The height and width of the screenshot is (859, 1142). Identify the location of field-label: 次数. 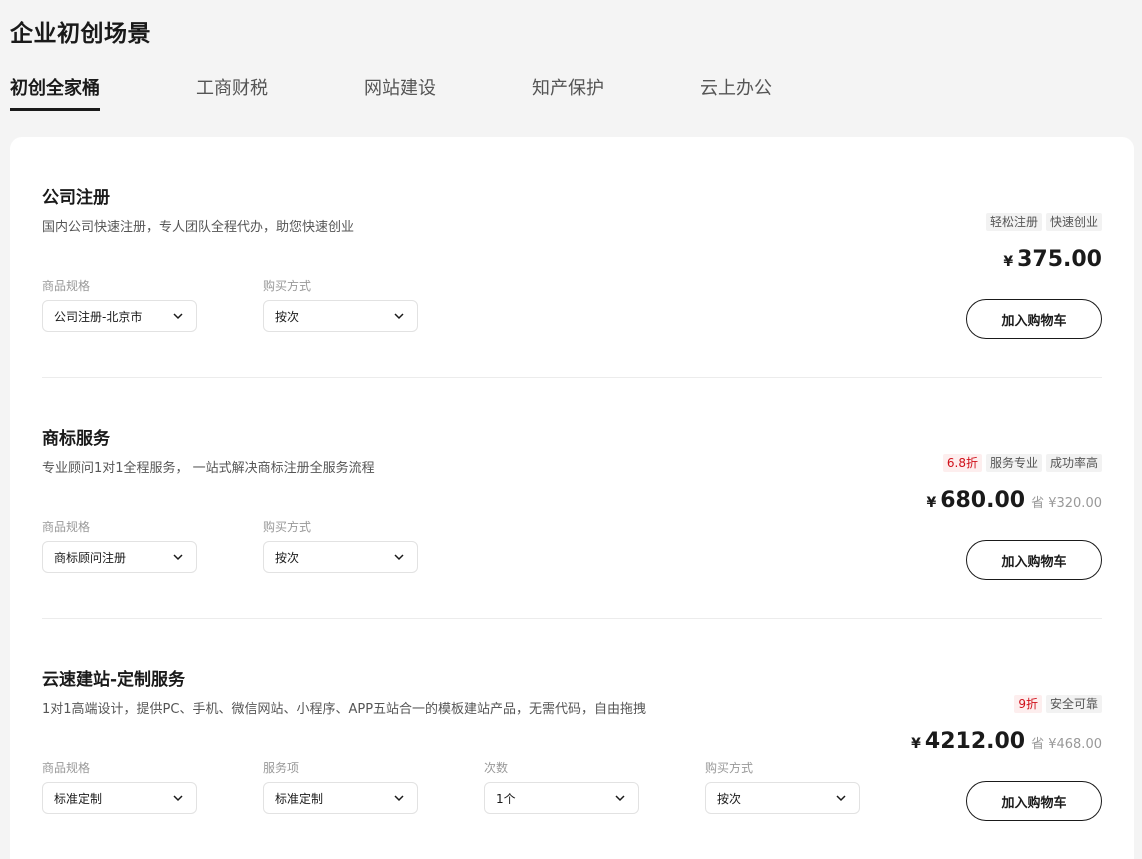
(496, 768).